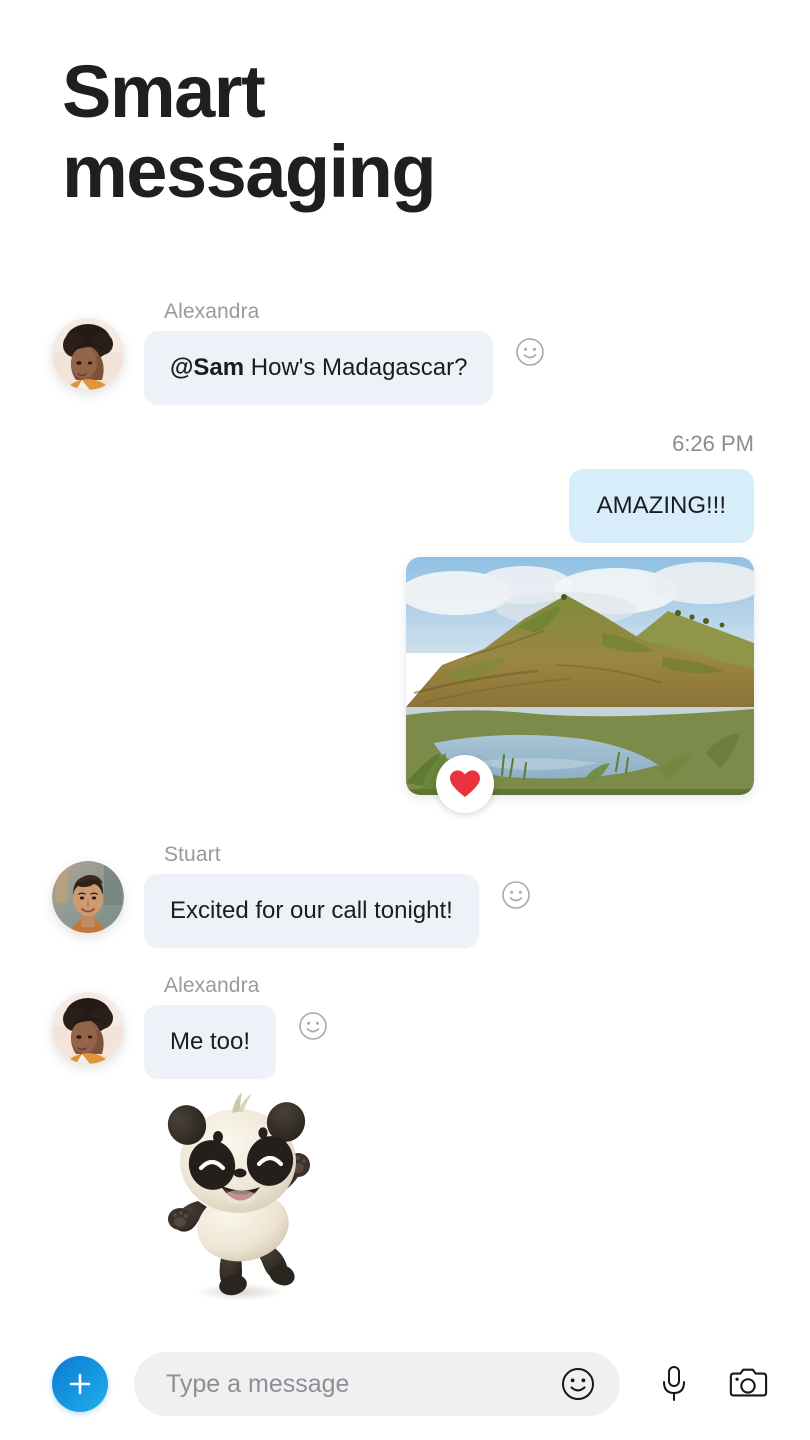 Image resolution: width=810 pixels, height=1440 pixels. Describe the element at coordinates (713, 443) in the screenshot. I see `message-timestamp: 6:26 PM` at that location.